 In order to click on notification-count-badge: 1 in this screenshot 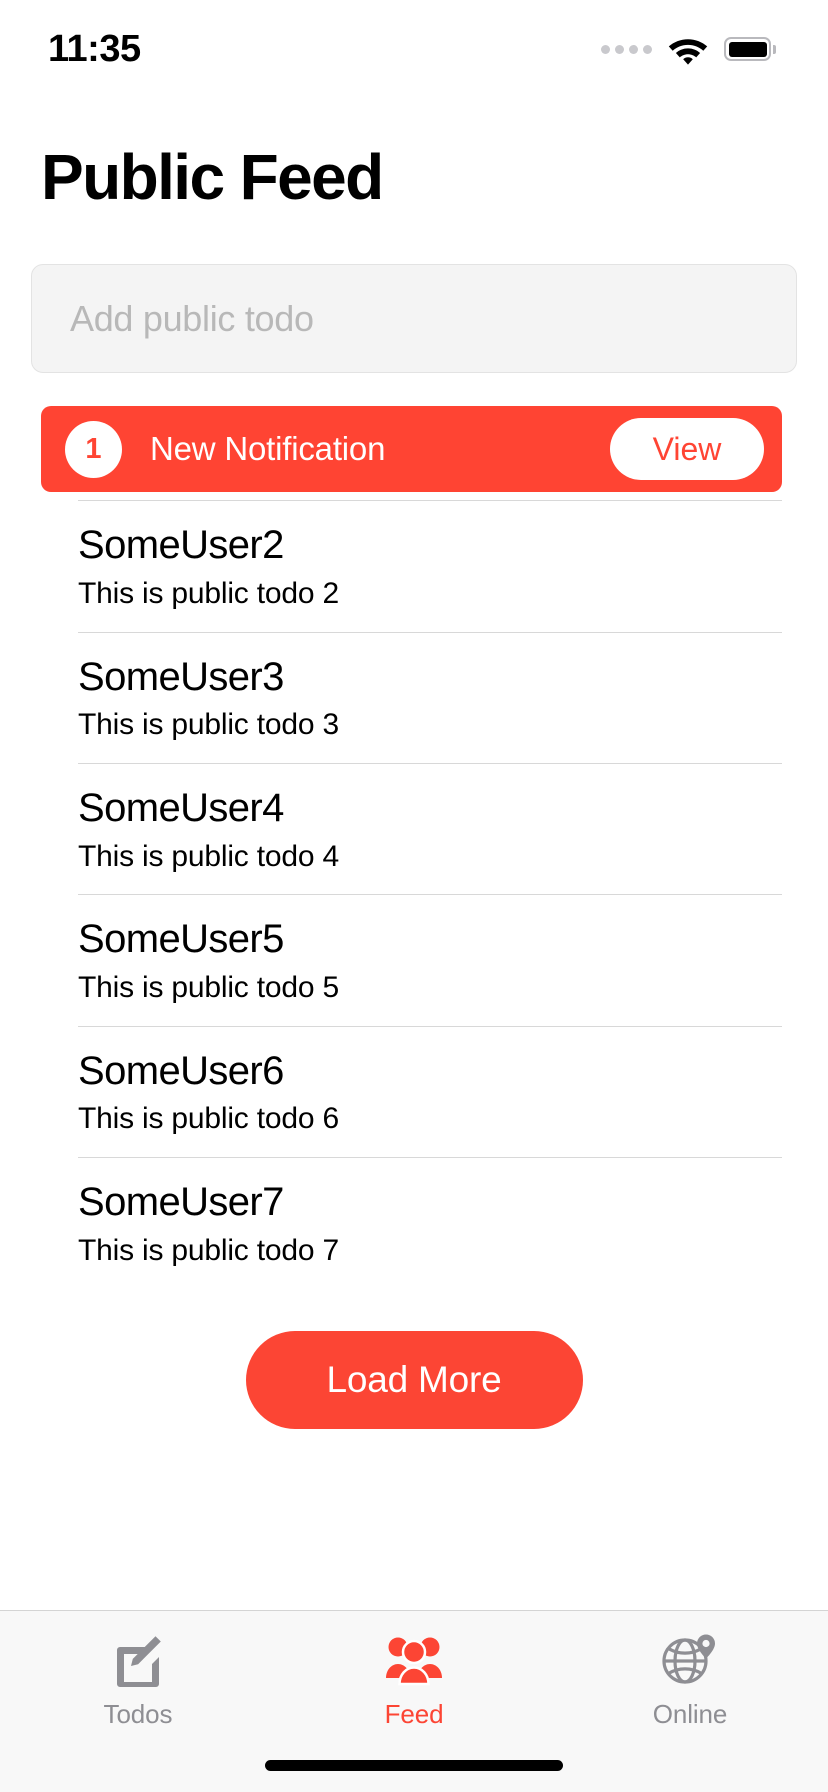, I will do `click(93, 449)`.